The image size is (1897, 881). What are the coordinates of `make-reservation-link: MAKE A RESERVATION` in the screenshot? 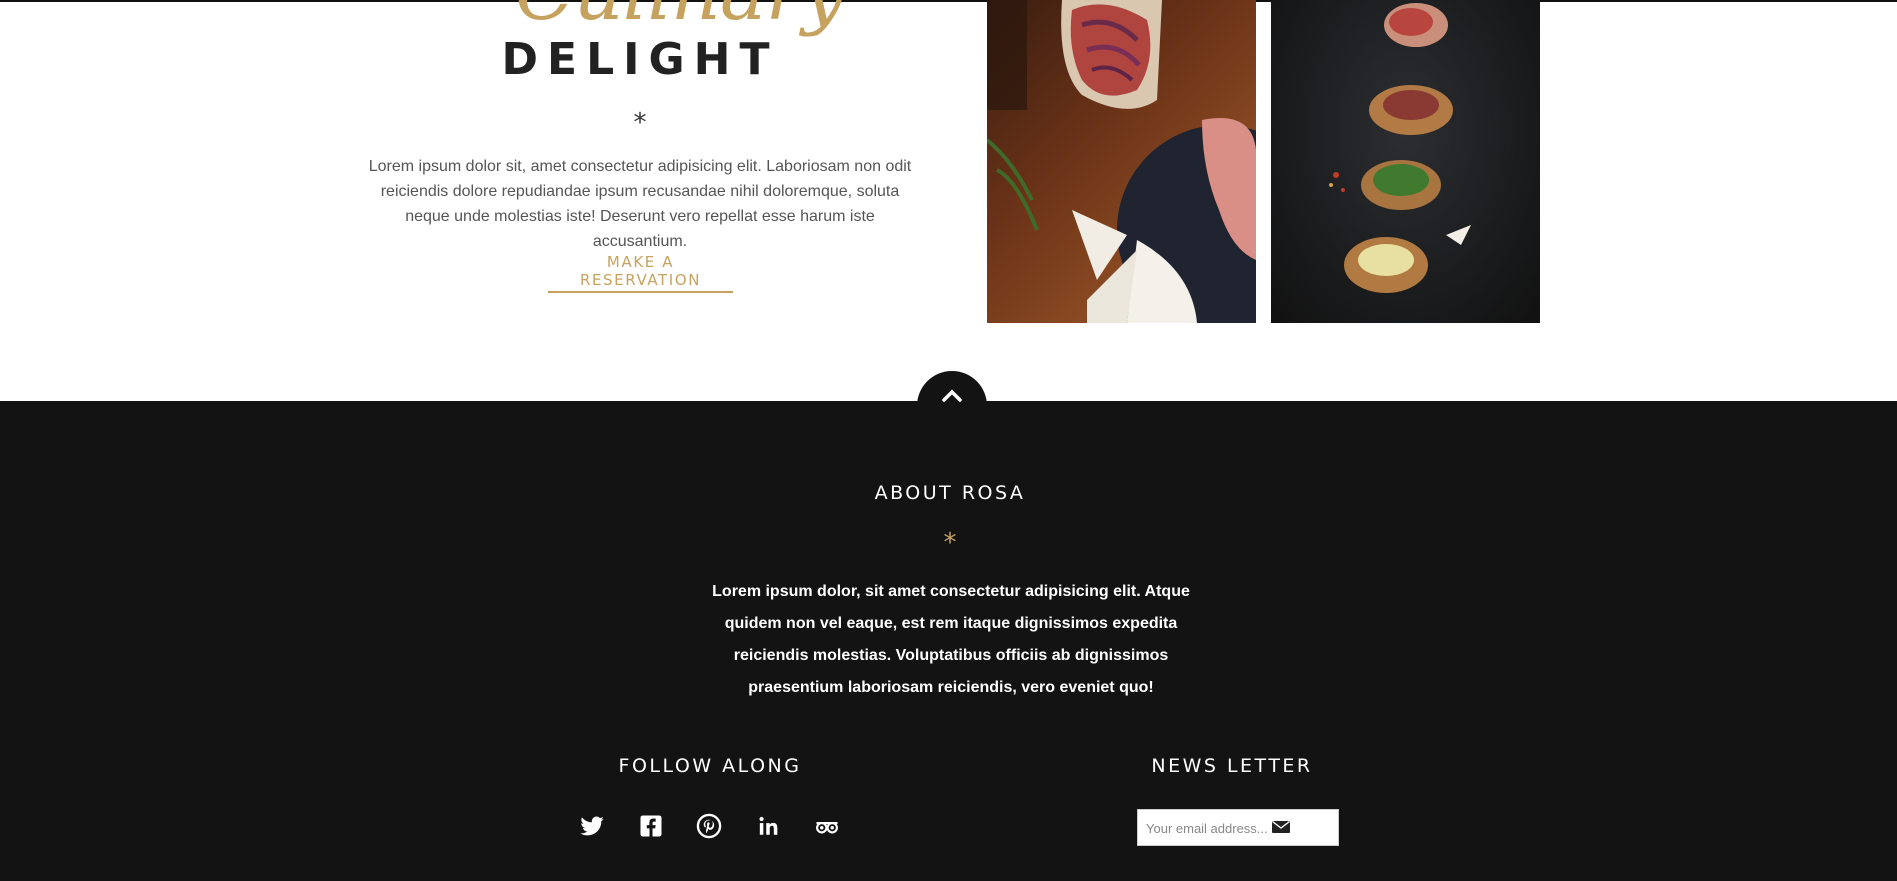 It's located at (640, 273).